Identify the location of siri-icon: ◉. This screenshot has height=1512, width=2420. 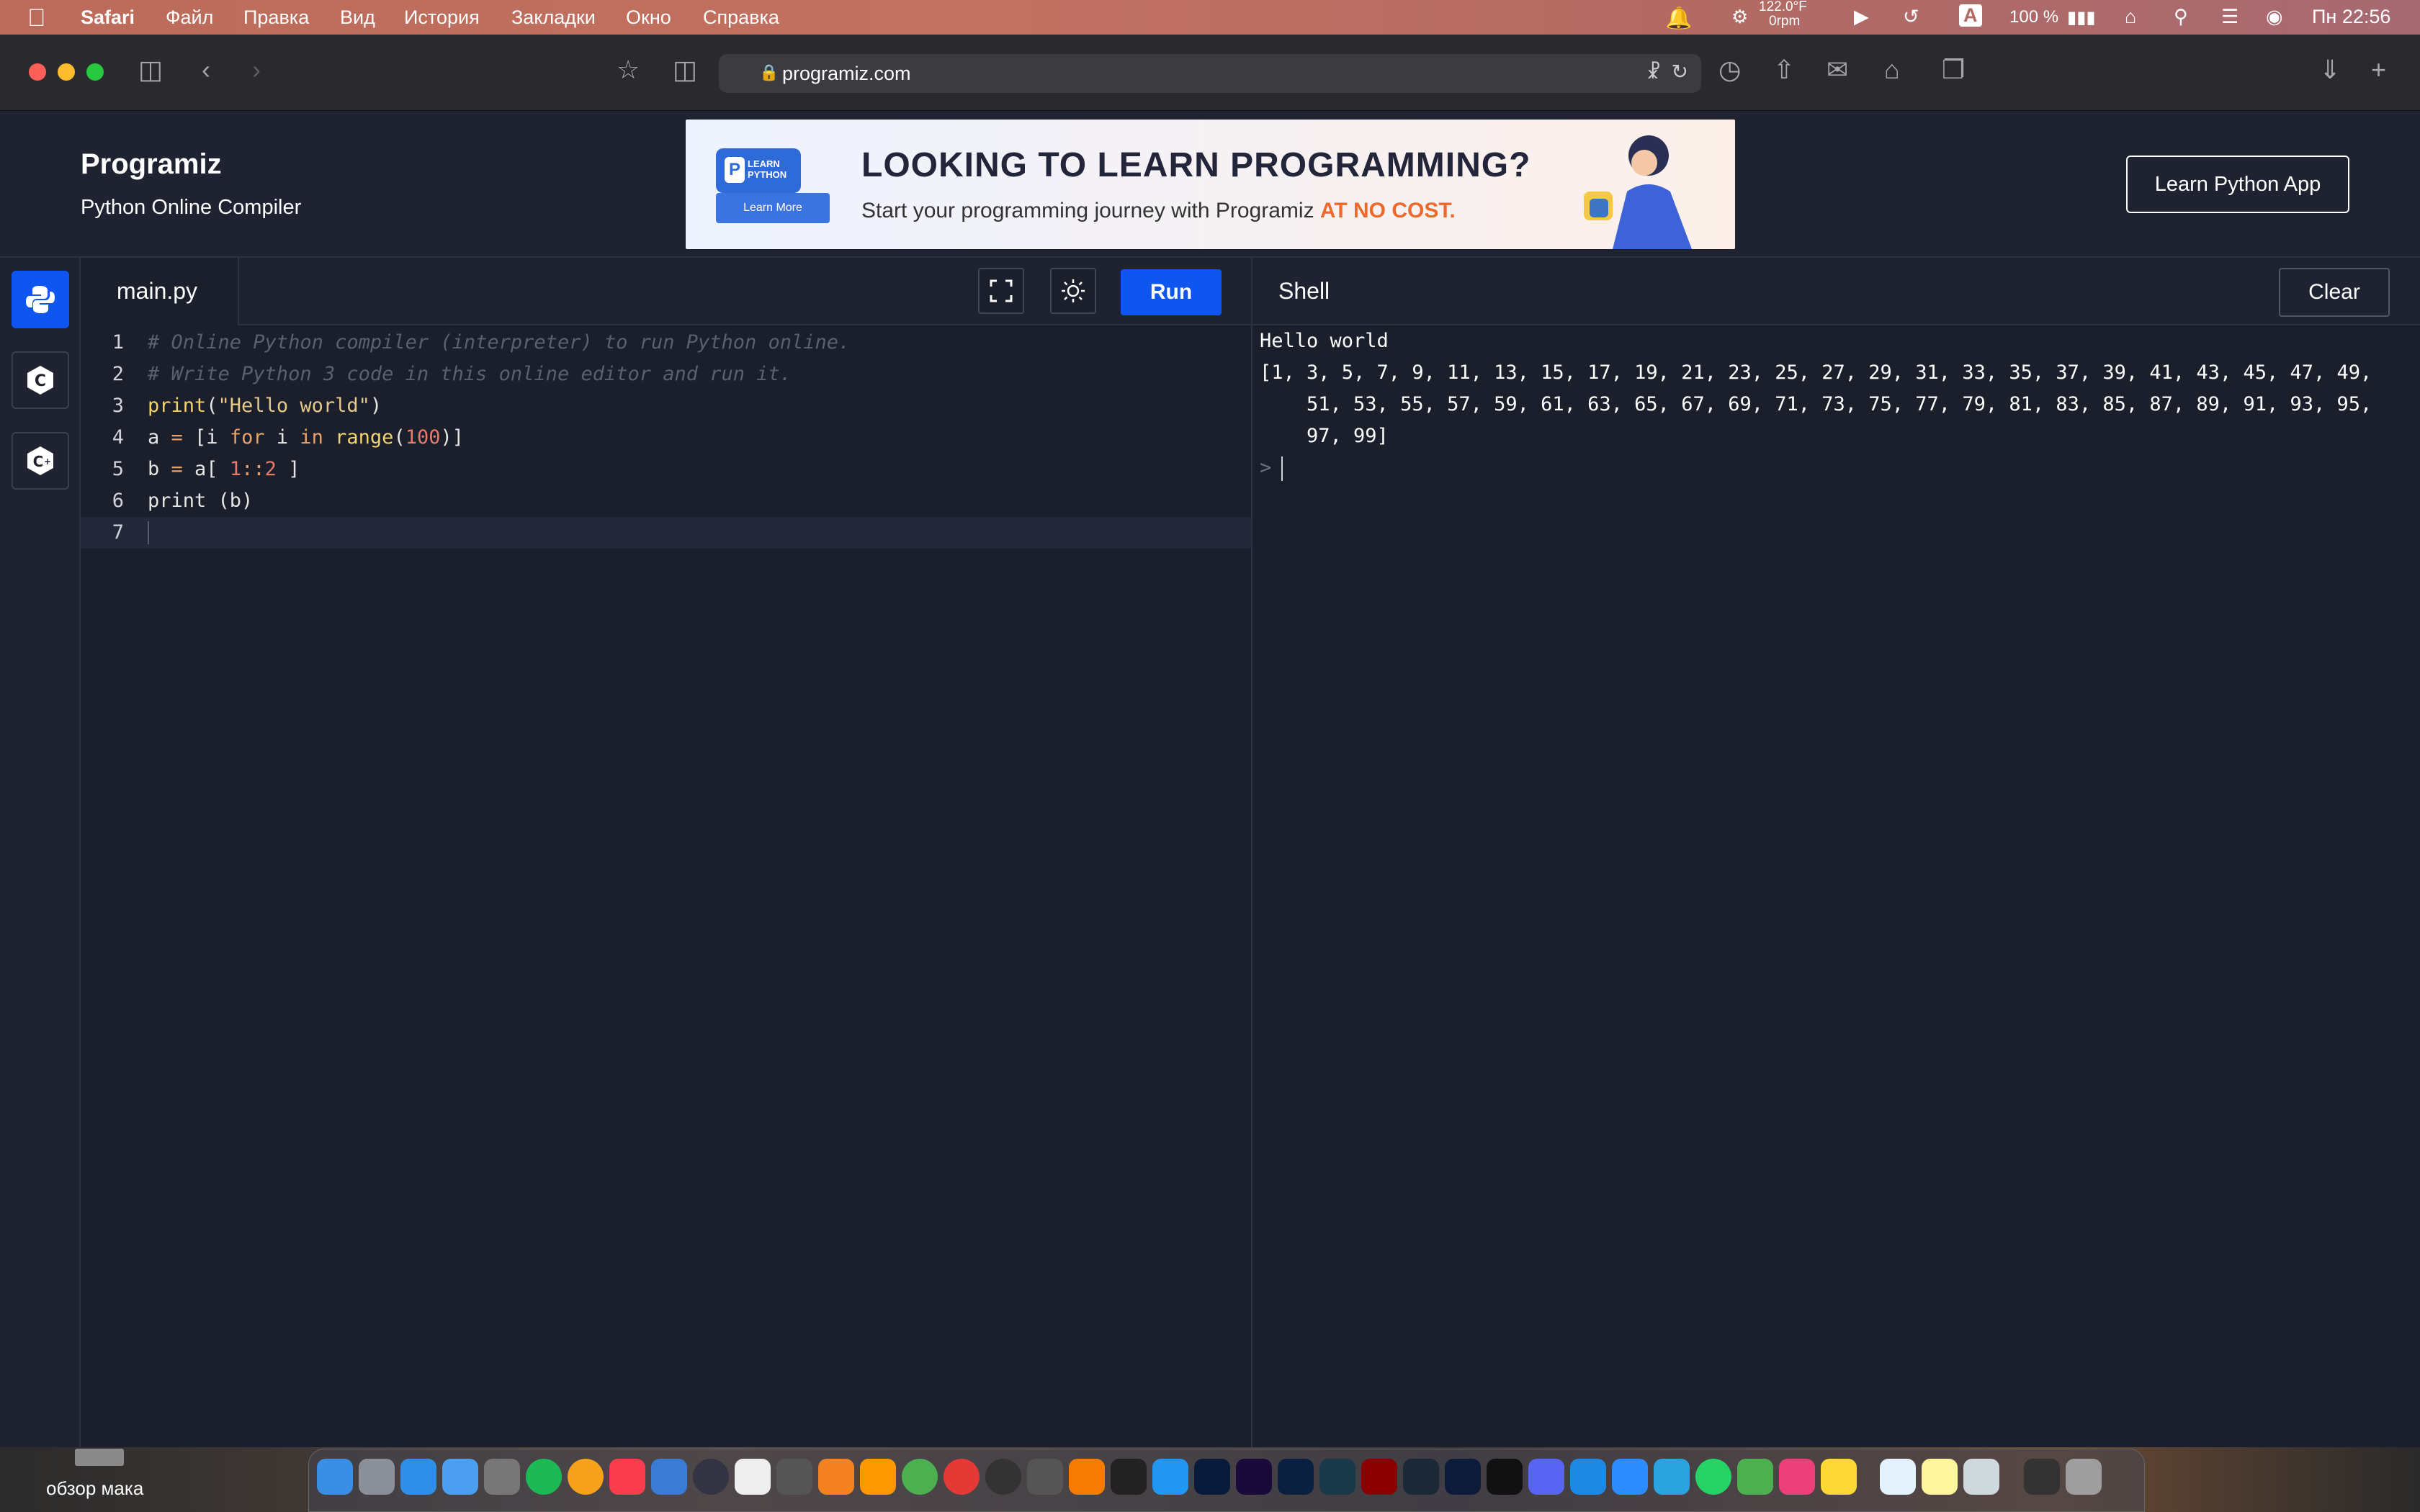
(2274, 17).